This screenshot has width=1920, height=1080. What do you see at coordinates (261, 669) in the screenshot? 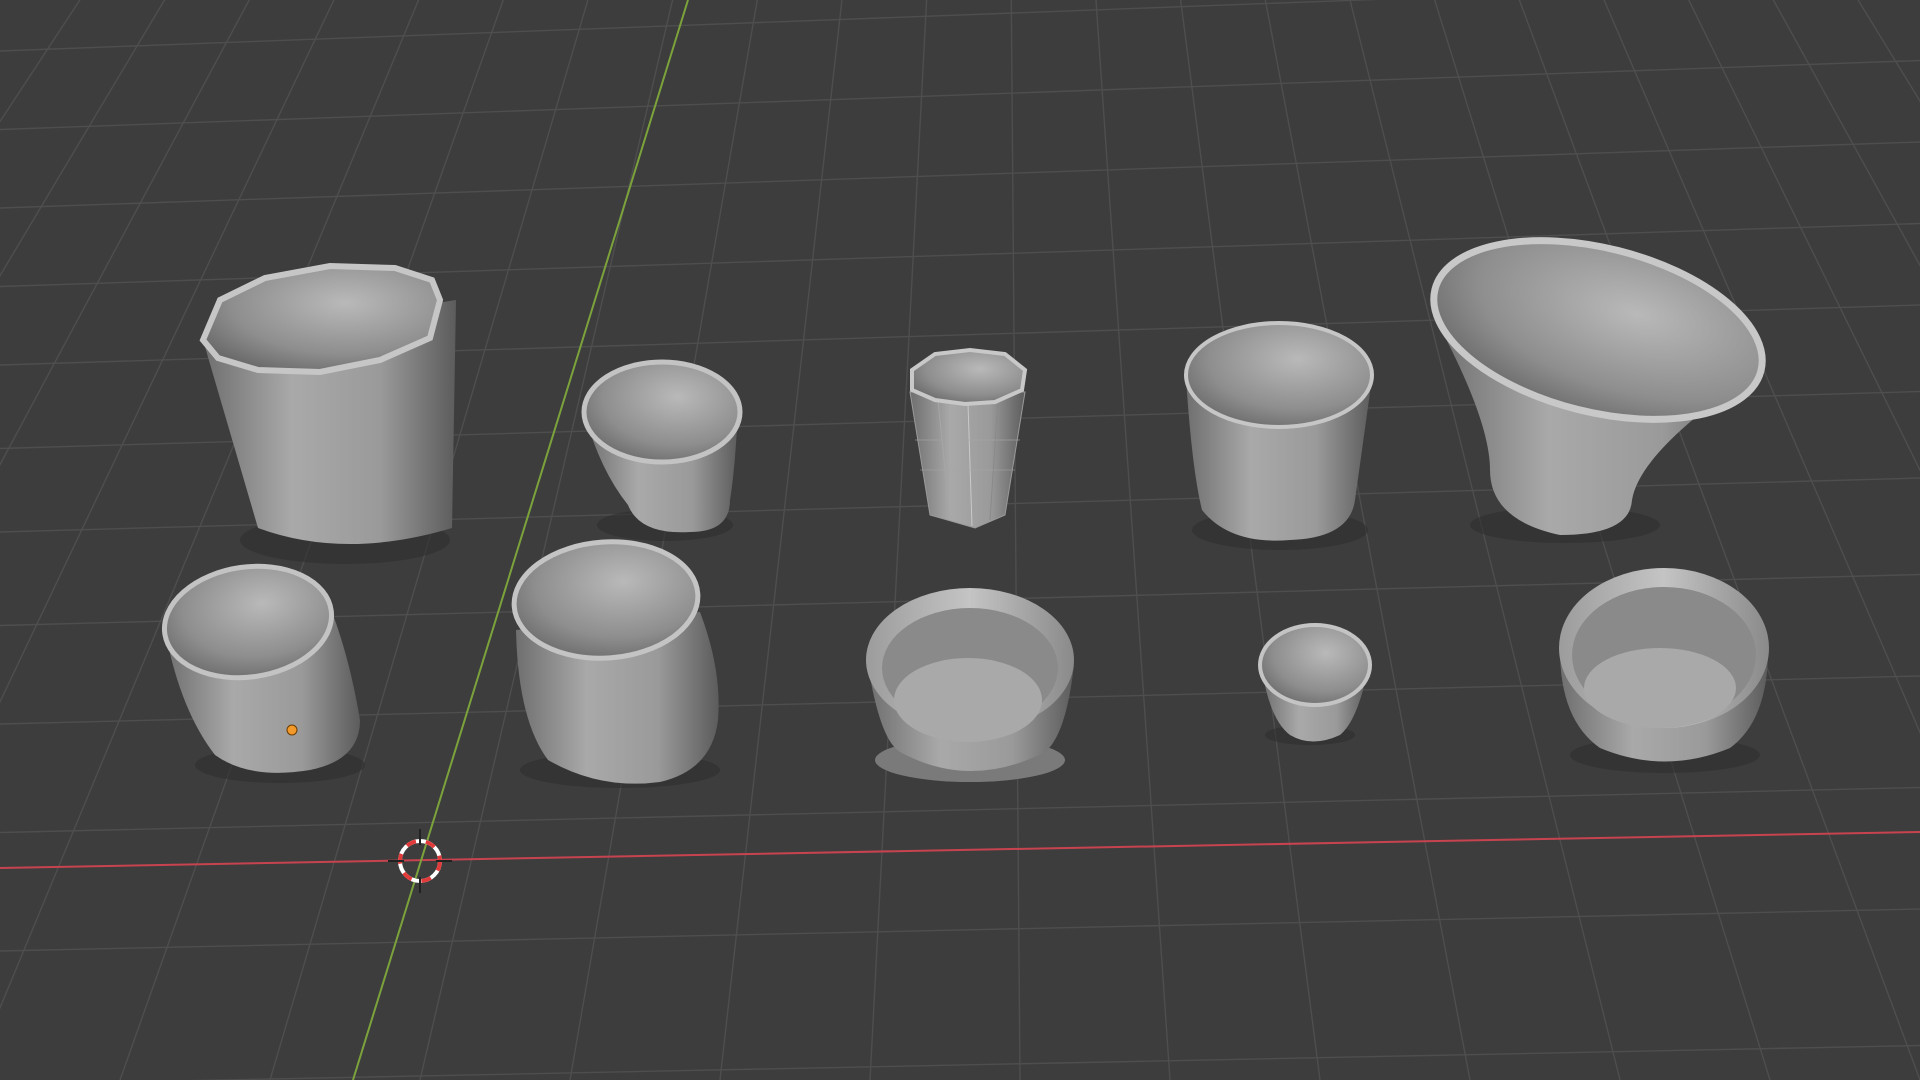
I see `mesh-selected-small-cup` at bounding box center [261, 669].